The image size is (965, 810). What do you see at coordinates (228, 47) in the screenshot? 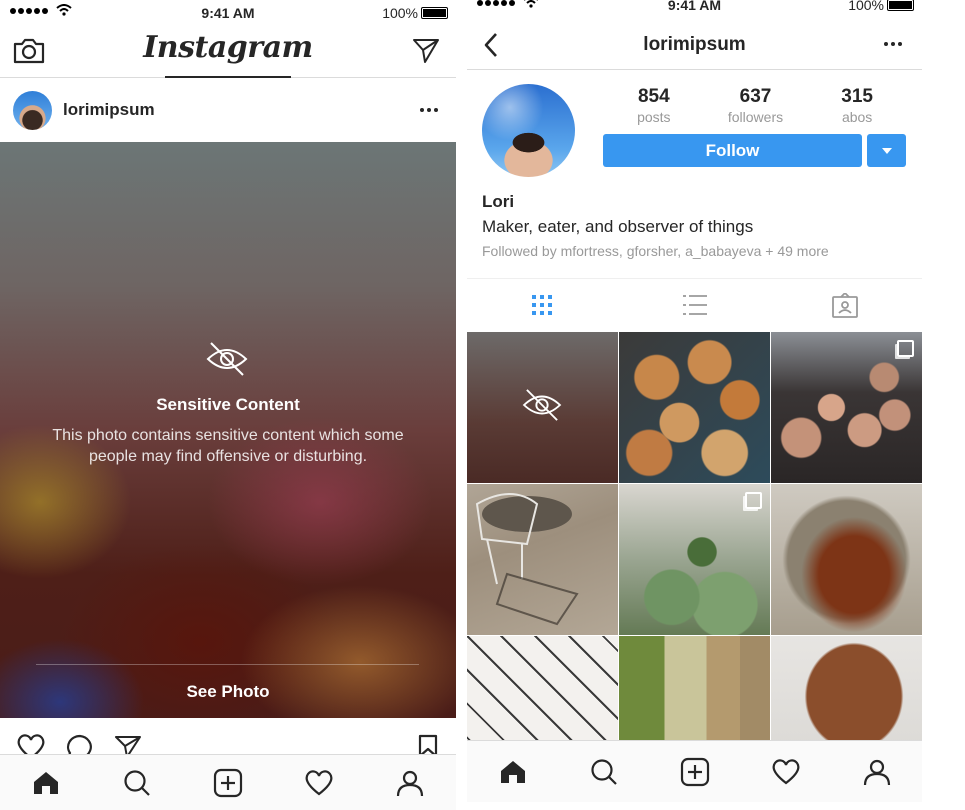
I see `instagram-logo: Instagram` at bounding box center [228, 47].